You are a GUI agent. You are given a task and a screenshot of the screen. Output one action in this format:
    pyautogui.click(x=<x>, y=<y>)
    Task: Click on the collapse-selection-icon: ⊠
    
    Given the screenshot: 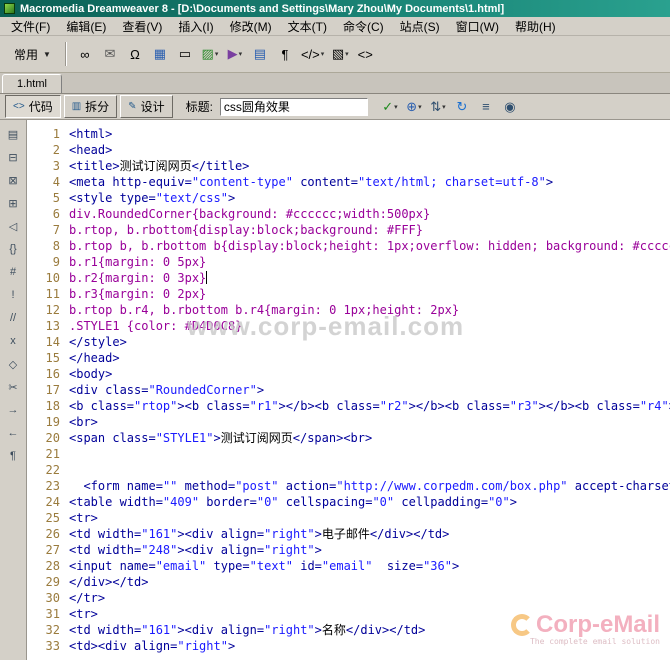 What is the action you would take?
    pyautogui.click(x=13, y=180)
    